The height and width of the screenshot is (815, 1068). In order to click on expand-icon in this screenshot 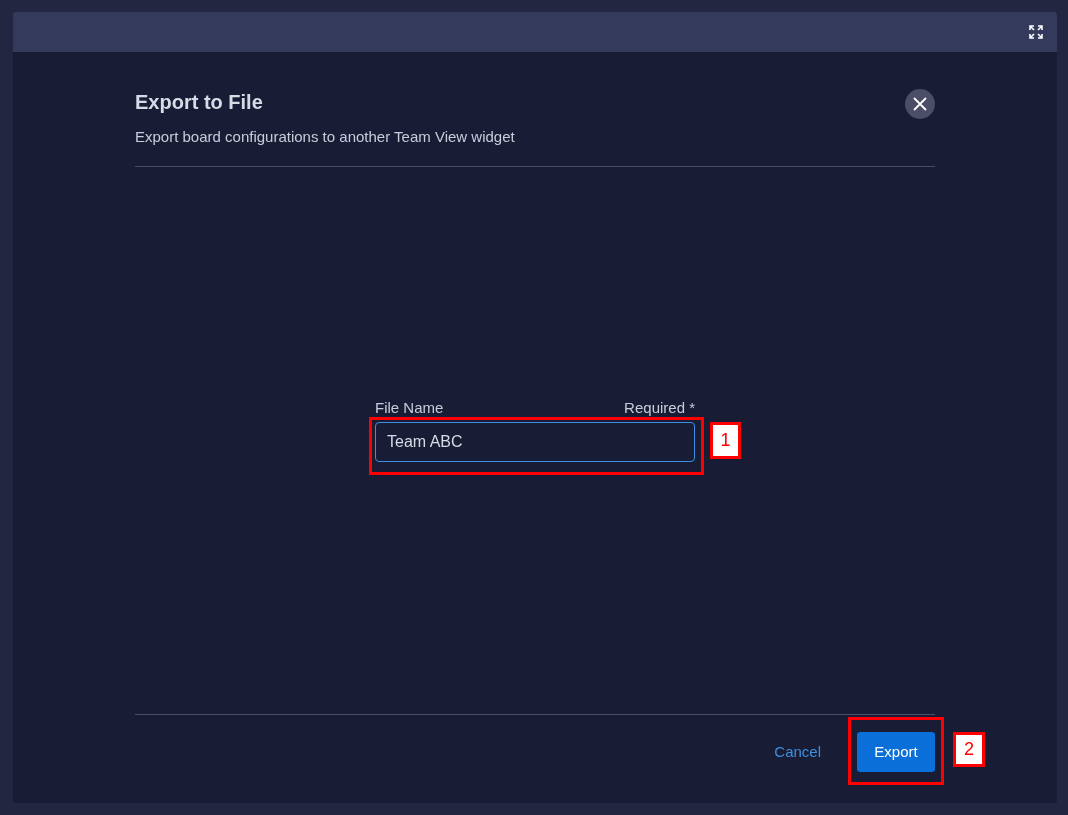, I will do `click(1036, 32)`.